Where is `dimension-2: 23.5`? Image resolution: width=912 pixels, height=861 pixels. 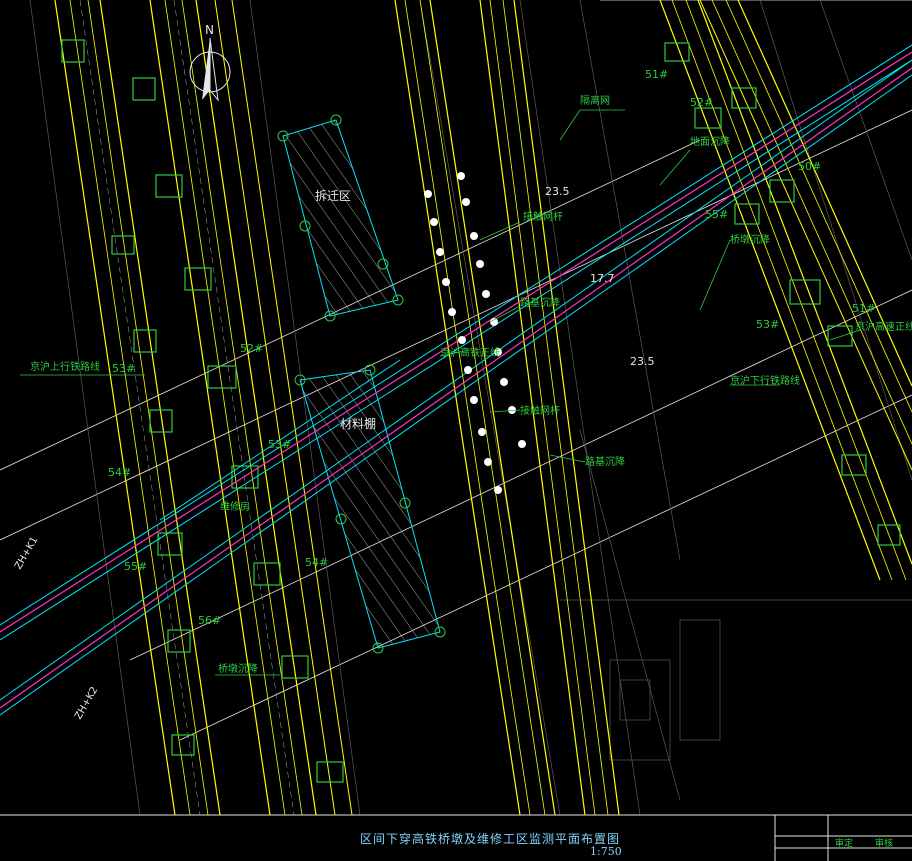 dimension-2: 23.5 is located at coordinates (642, 361).